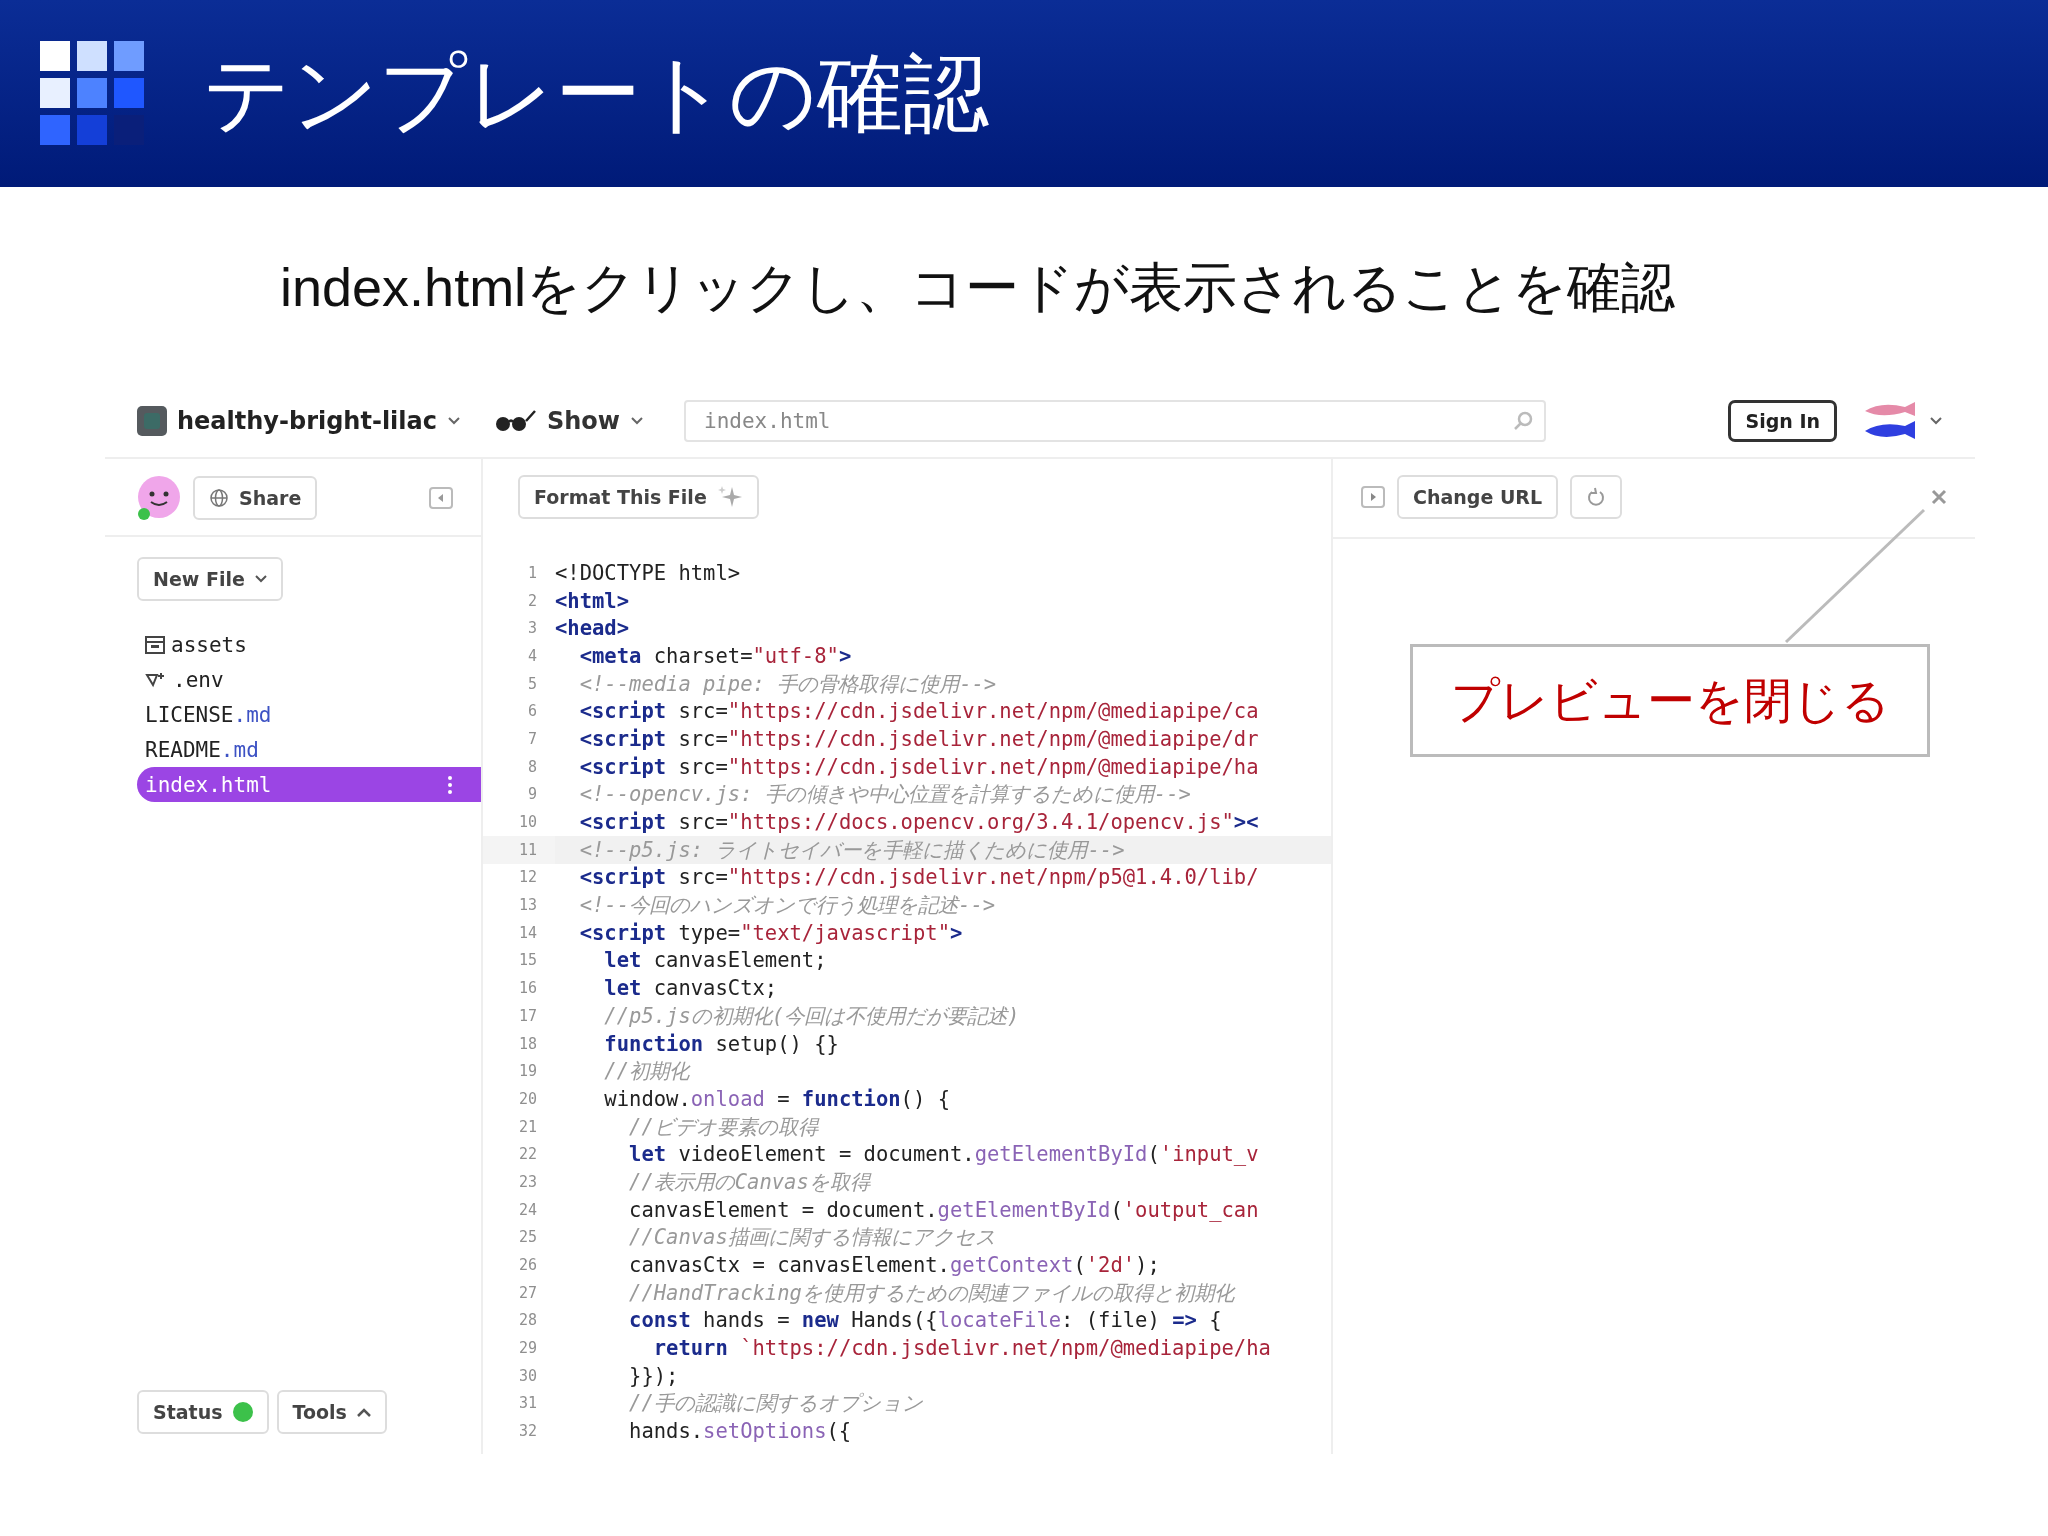 This screenshot has width=2048, height=1536. Describe the element at coordinates (740, 1431) in the screenshot. I see `code-line: hands.setOptions({` at that location.